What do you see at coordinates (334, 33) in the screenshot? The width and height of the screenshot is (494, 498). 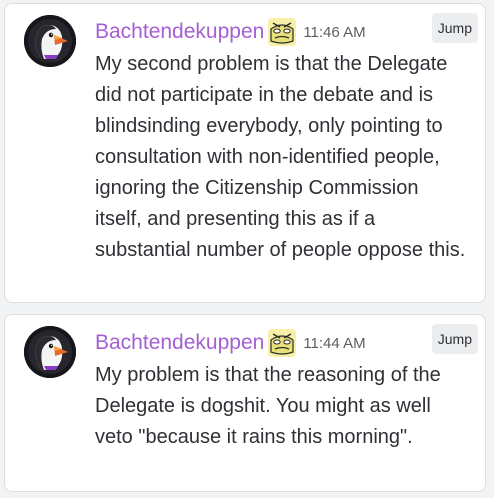 I see `timestamp: 11:46 AM` at bounding box center [334, 33].